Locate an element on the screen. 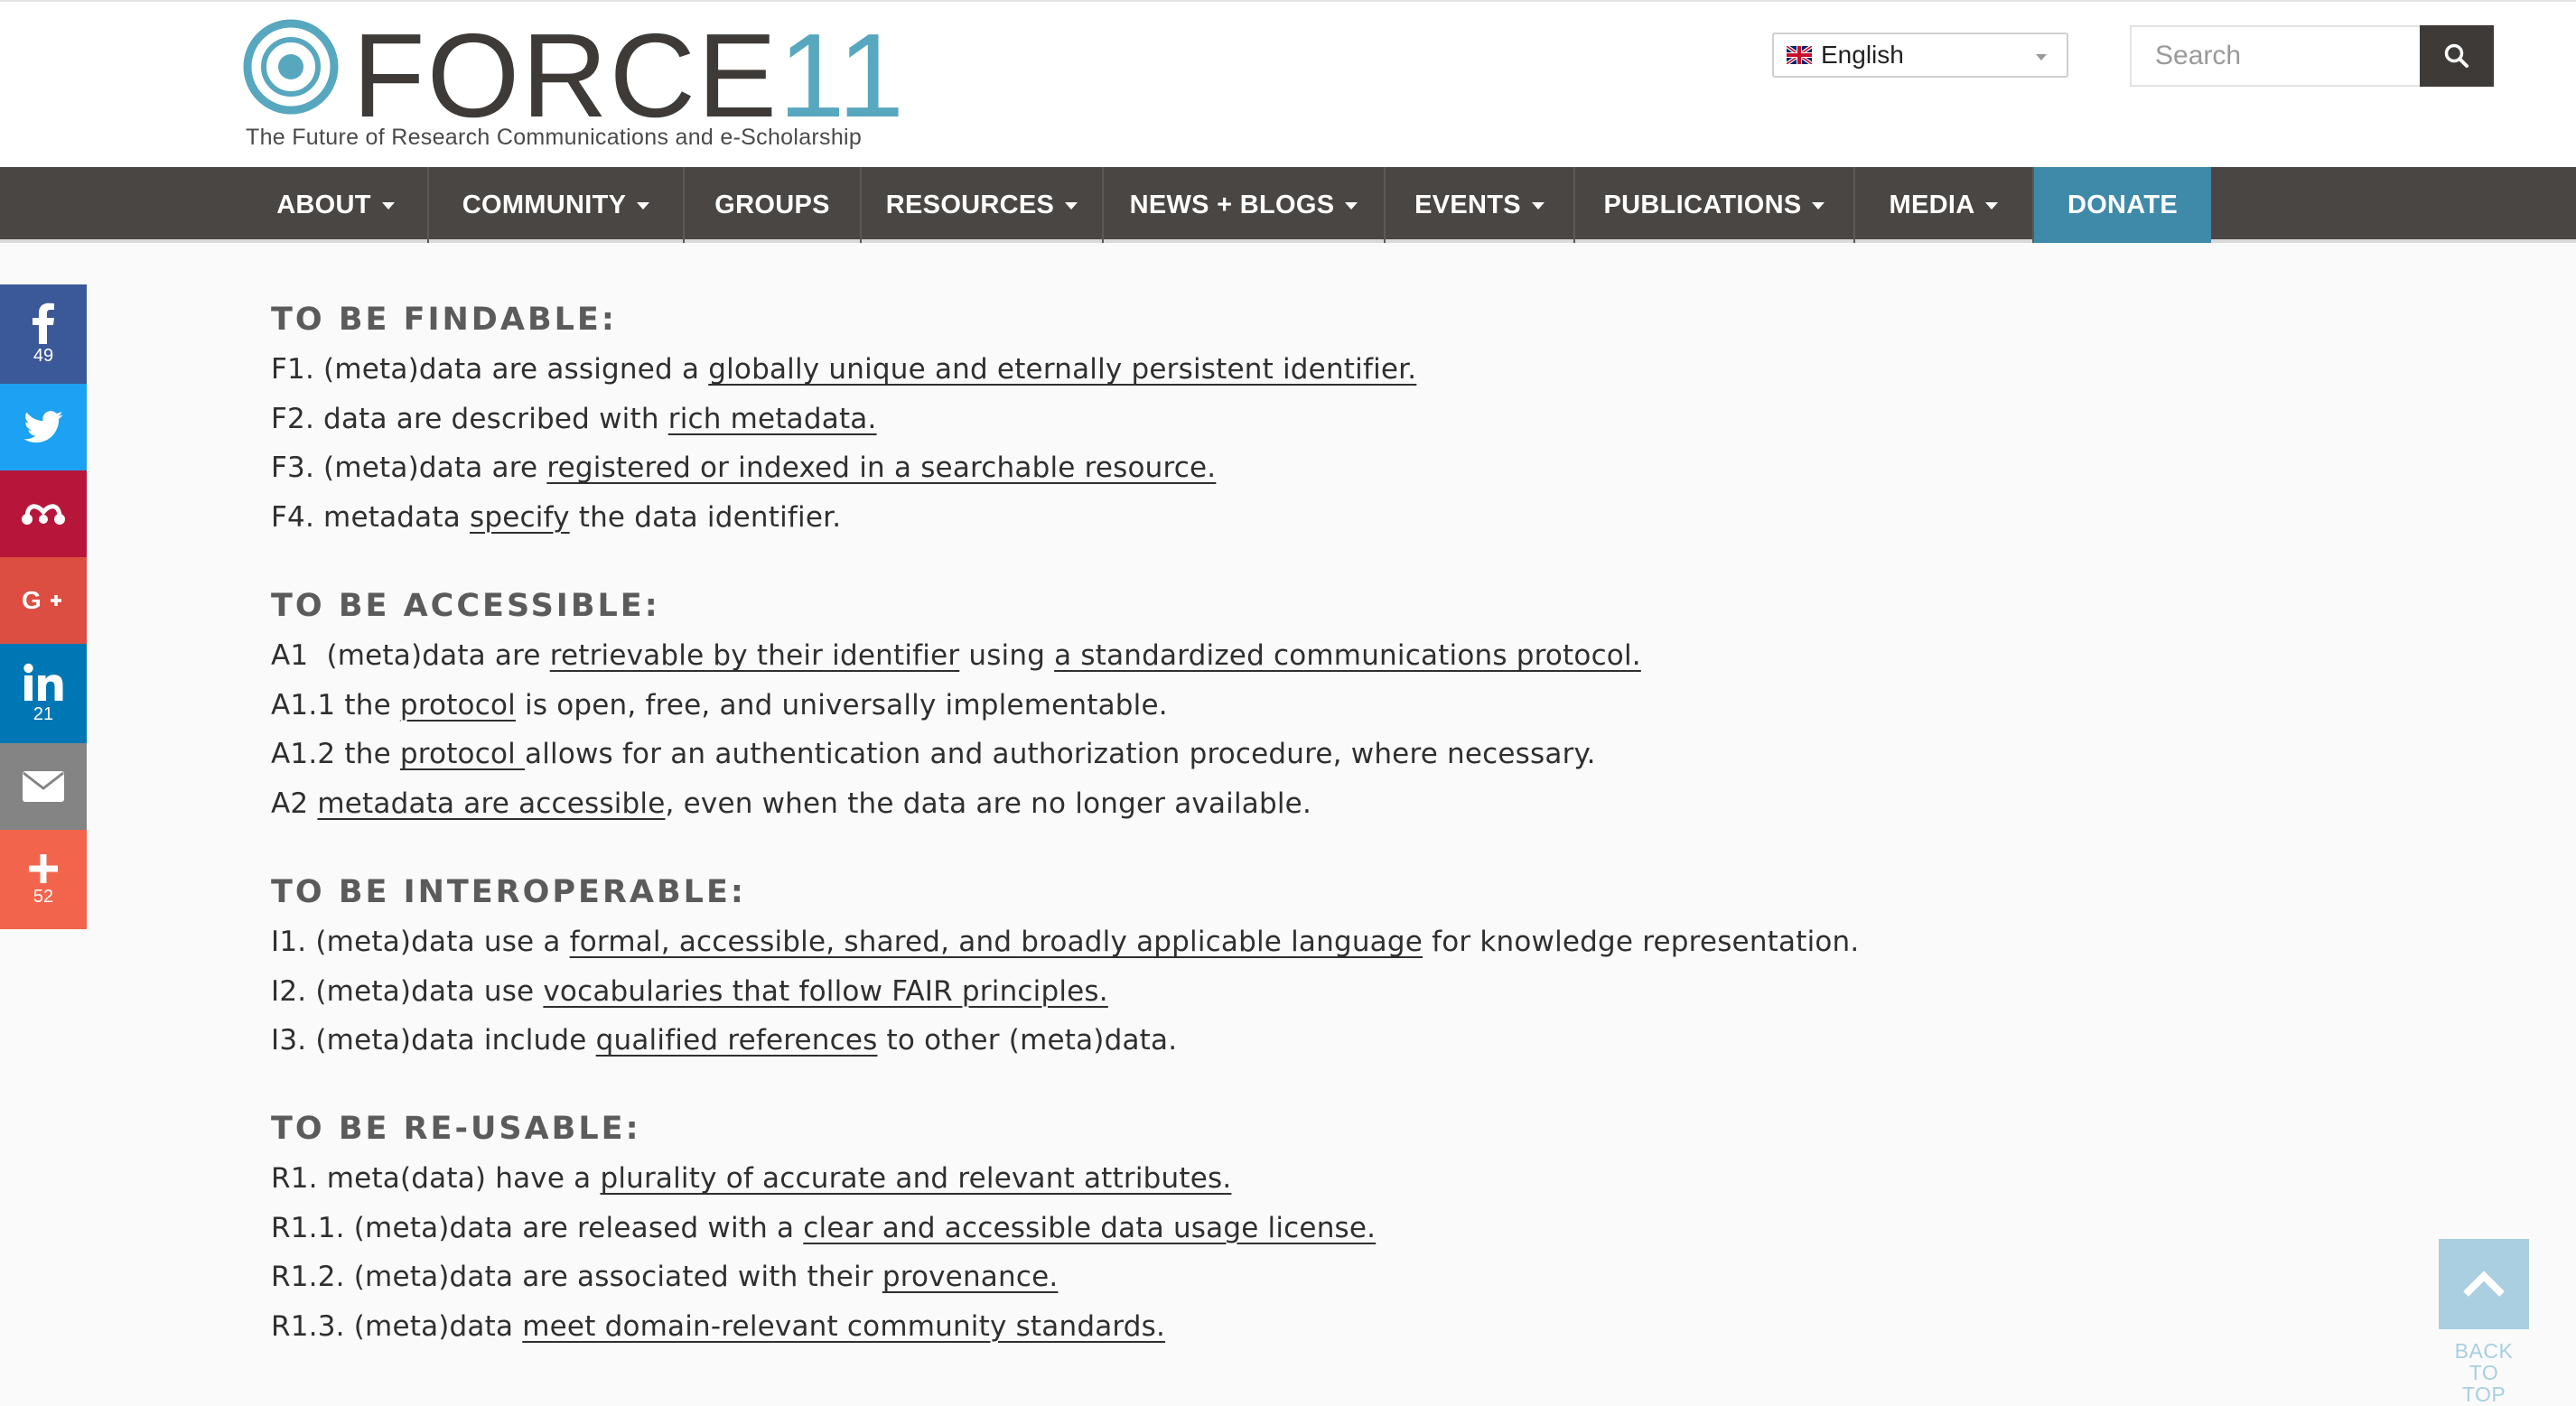  back-to-top-label: BACK TO TOP is located at coordinates (2484, 1372).